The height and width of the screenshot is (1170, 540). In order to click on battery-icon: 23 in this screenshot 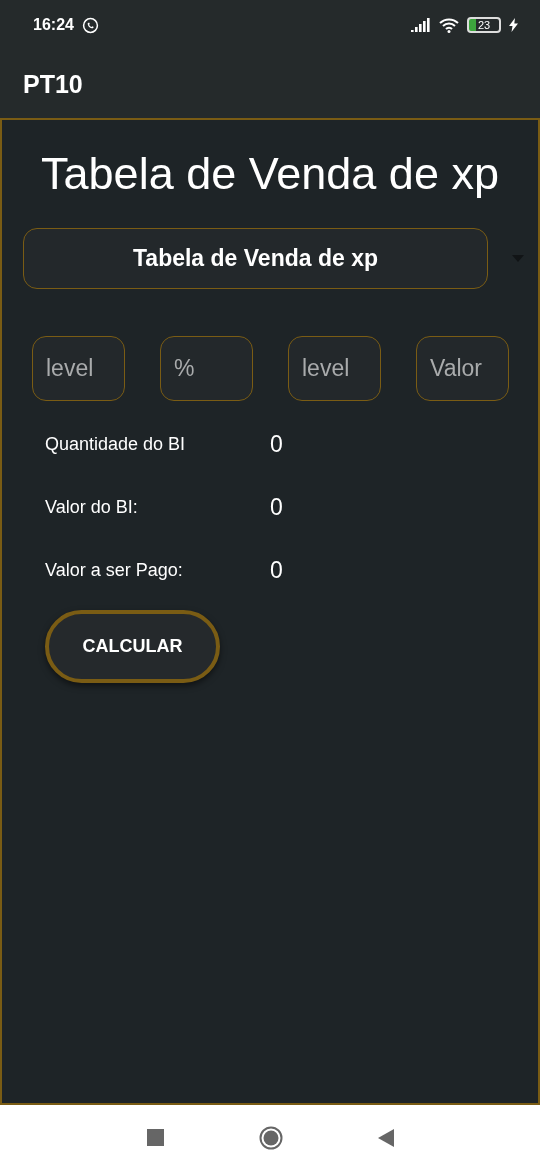, I will do `click(484, 25)`.